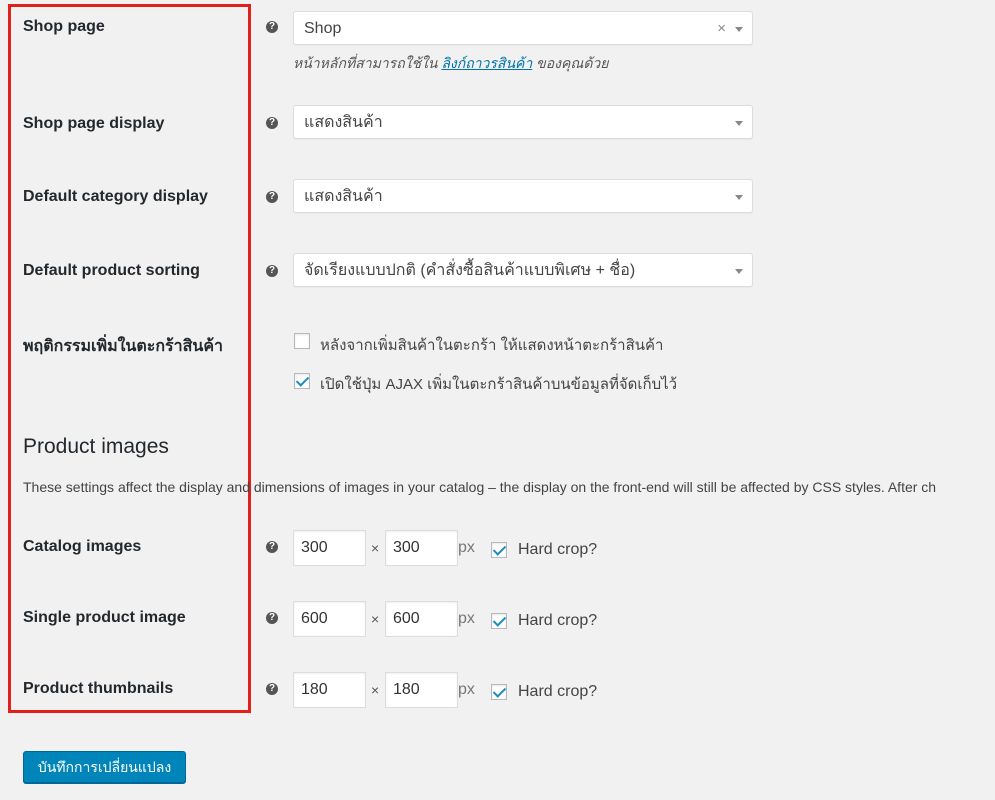 The image size is (995, 800). What do you see at coordinates (421, 619) in the screenshot?
I see `single-height-input: 600` at bounding box center [421, 619].